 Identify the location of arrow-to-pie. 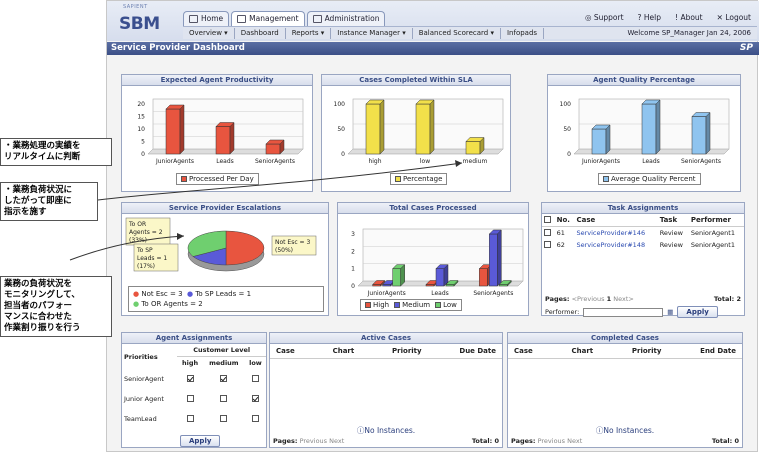
(127, 248).